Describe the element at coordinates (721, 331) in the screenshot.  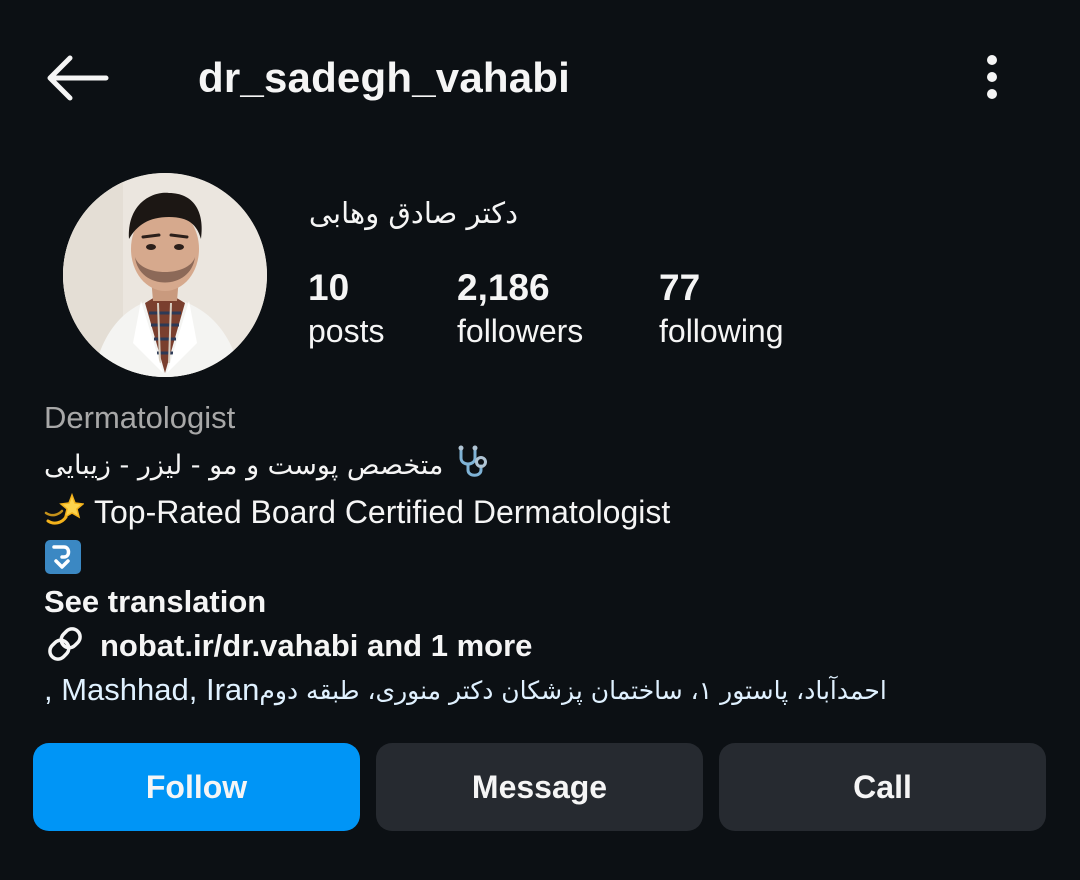
I see `stat-following-label: following` at that location.